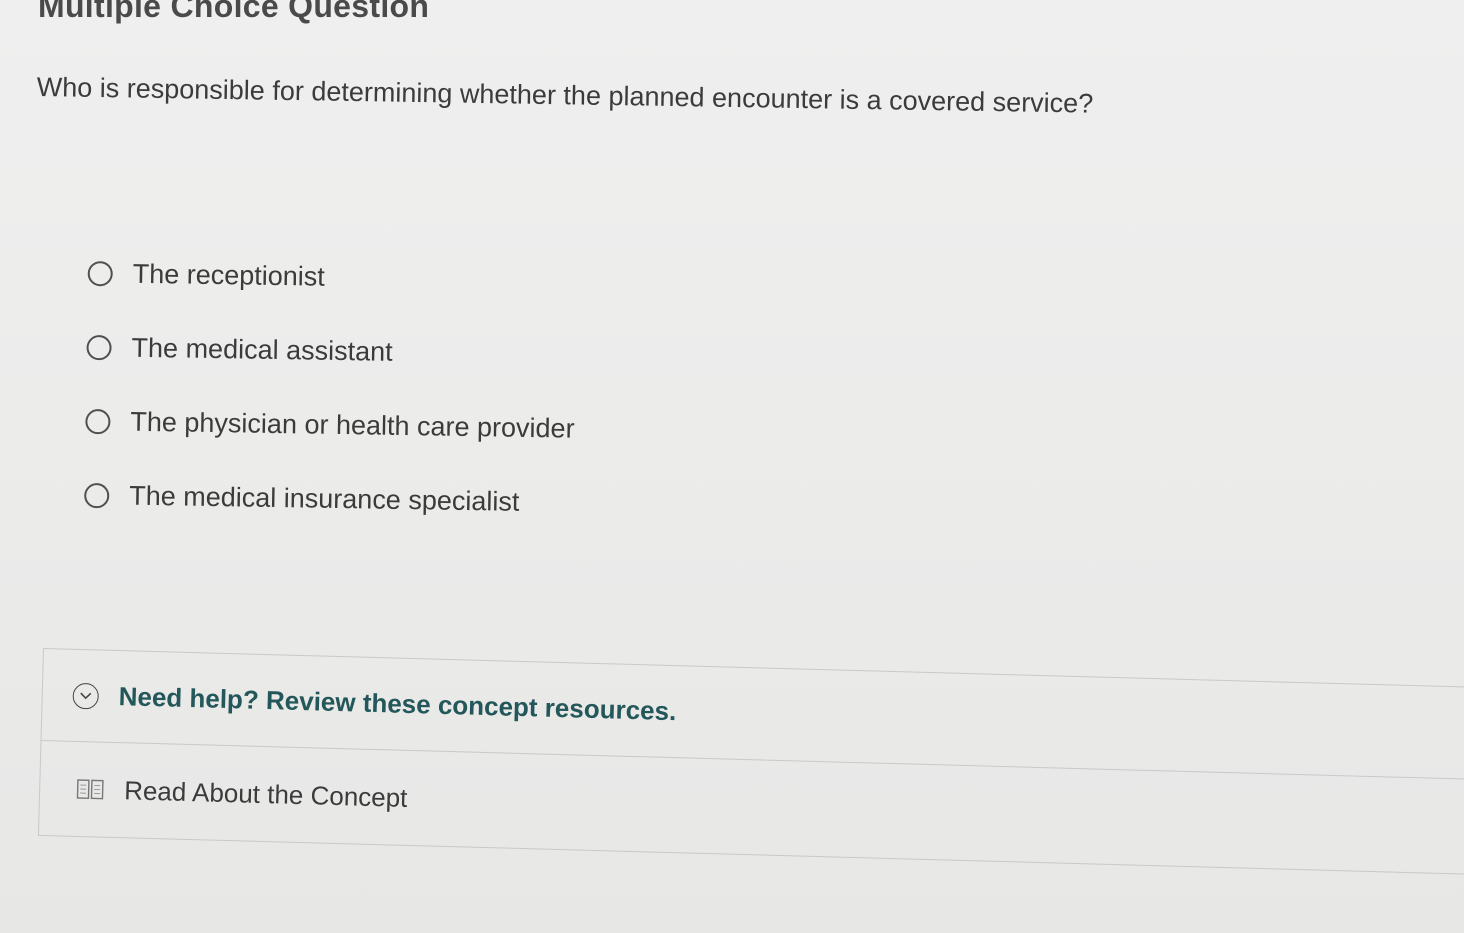 The height and width of the screenshot is (933, 1464). I want to click on option-label: The receptionist, so click(228, 275).